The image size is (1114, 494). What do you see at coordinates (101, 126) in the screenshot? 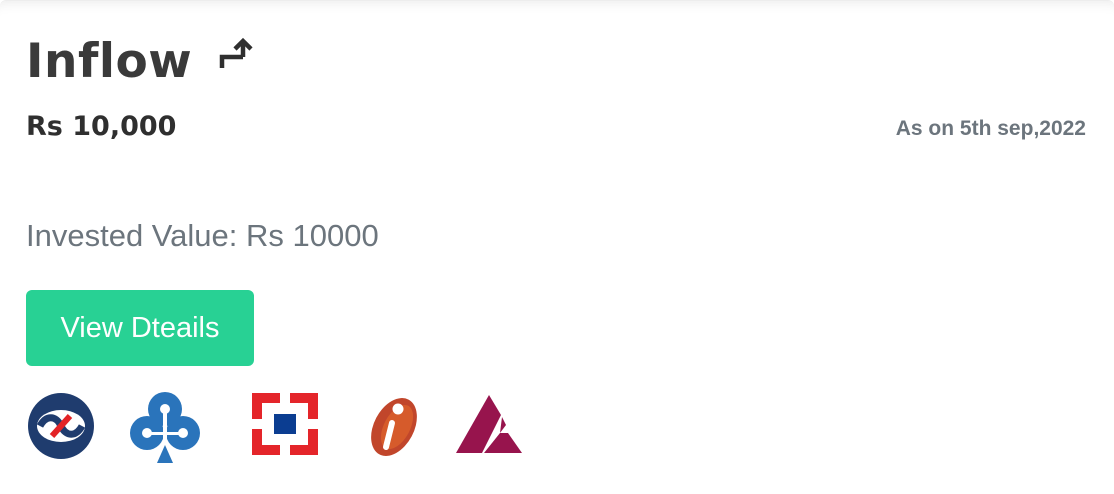
I see `inflow-amount: Rs 10,000` at bounding box center [101, 126].